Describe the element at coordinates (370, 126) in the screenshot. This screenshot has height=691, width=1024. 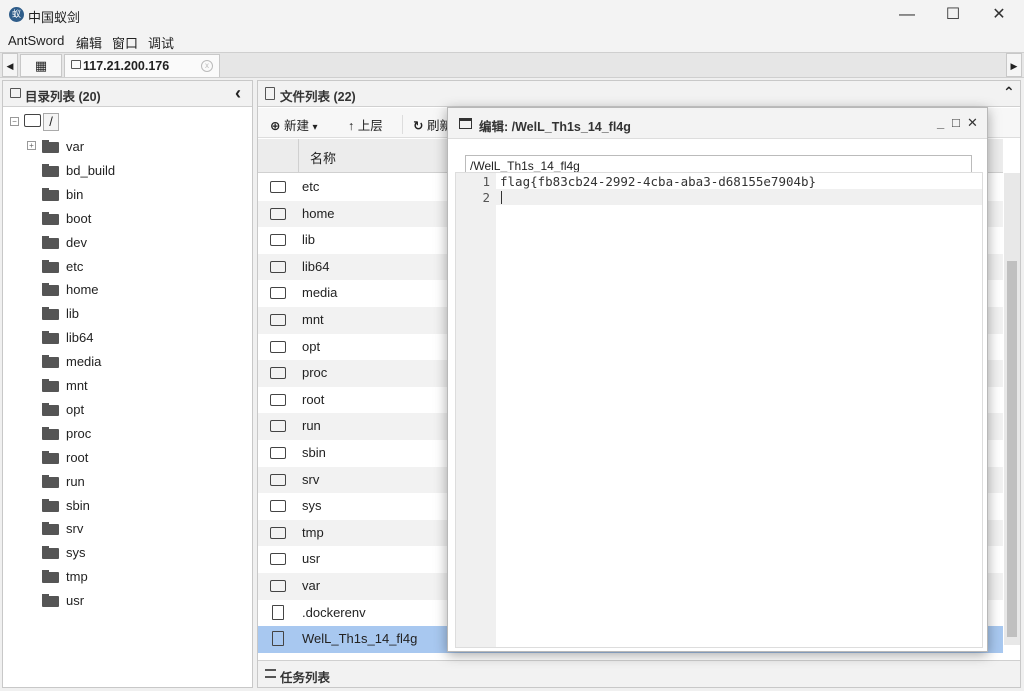
I see `up-button-label: 上层` at that location.